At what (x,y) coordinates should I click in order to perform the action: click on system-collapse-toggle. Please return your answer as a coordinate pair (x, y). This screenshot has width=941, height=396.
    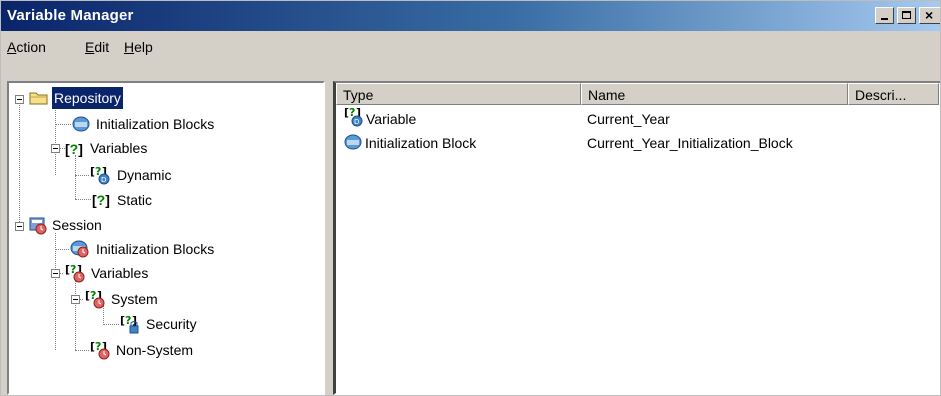
    Looking at the image, I should click on (75, 299).